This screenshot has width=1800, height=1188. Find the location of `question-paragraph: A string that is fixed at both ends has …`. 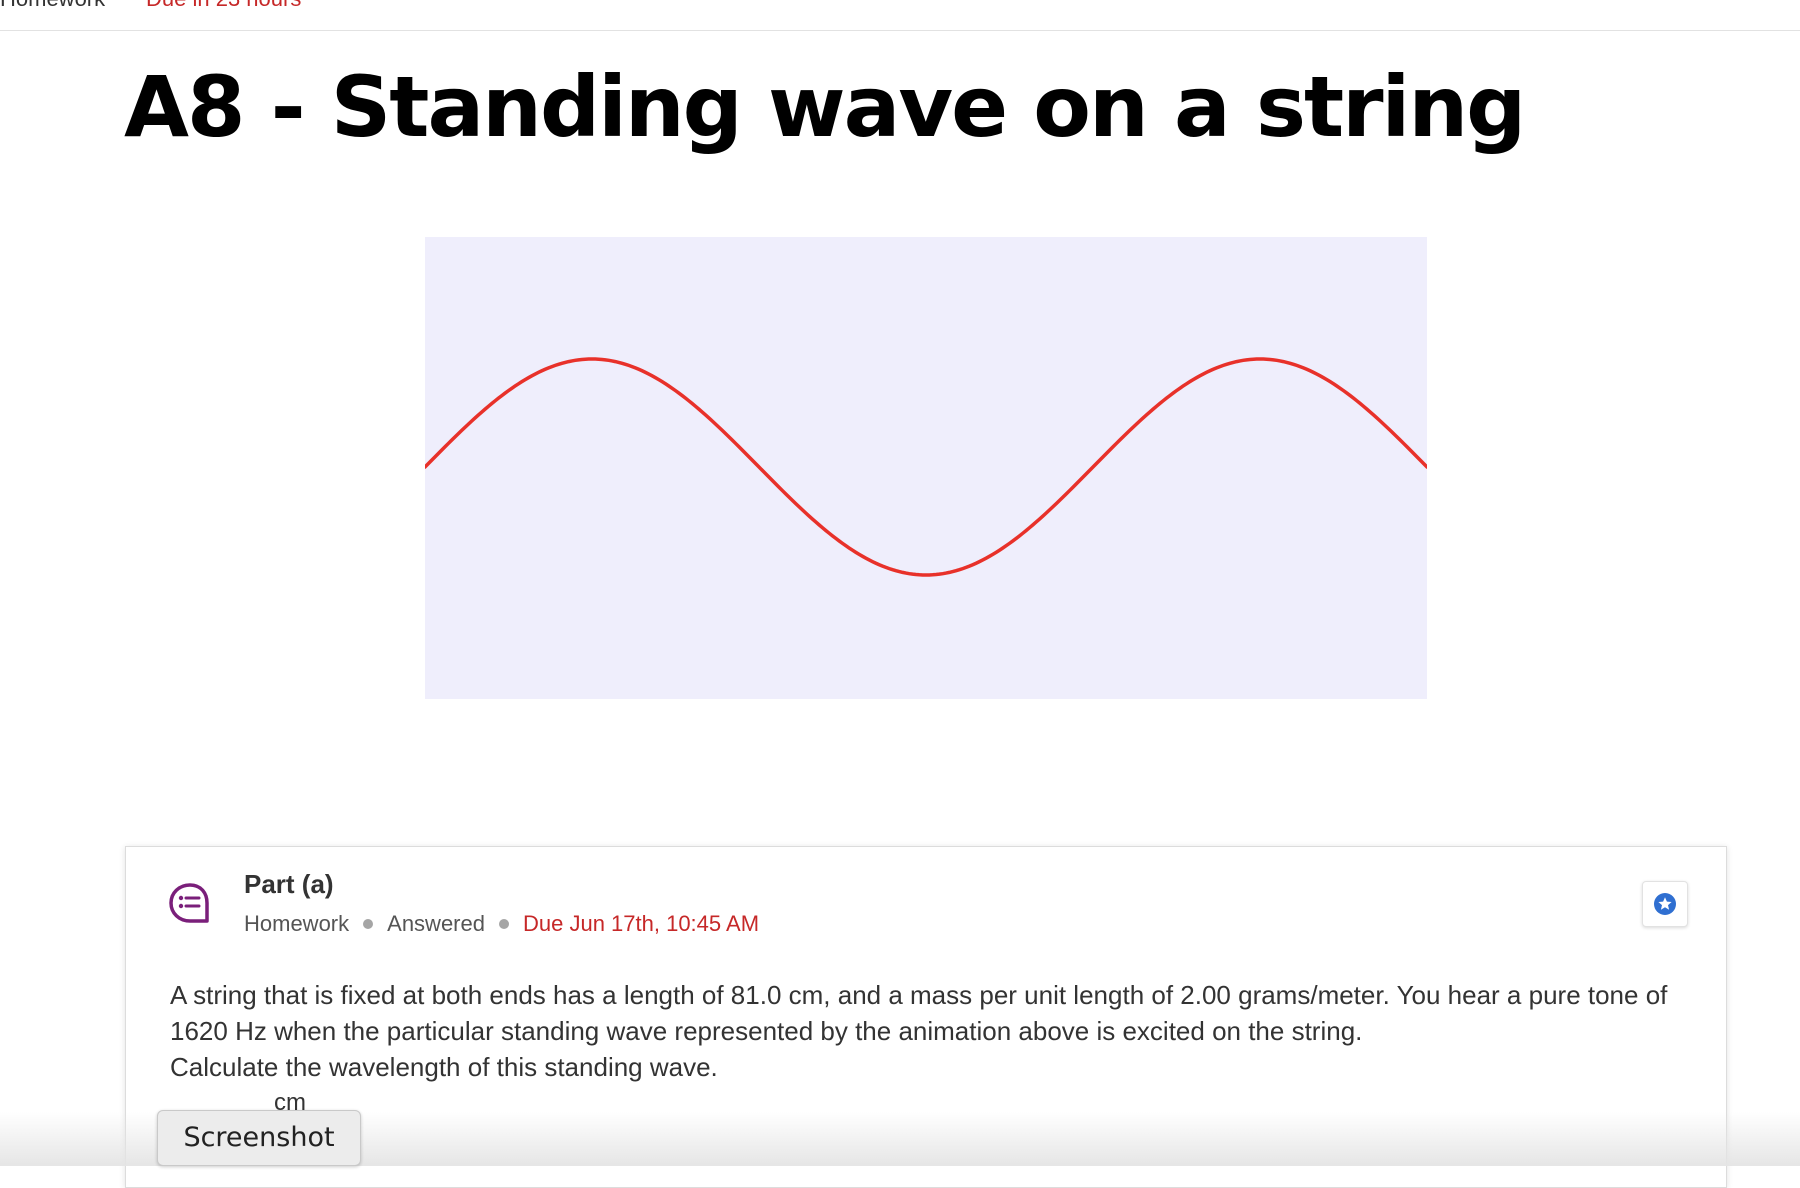

question-paragraph: A string that is fixed at both ends has … is located at coordinates (919, 1013).